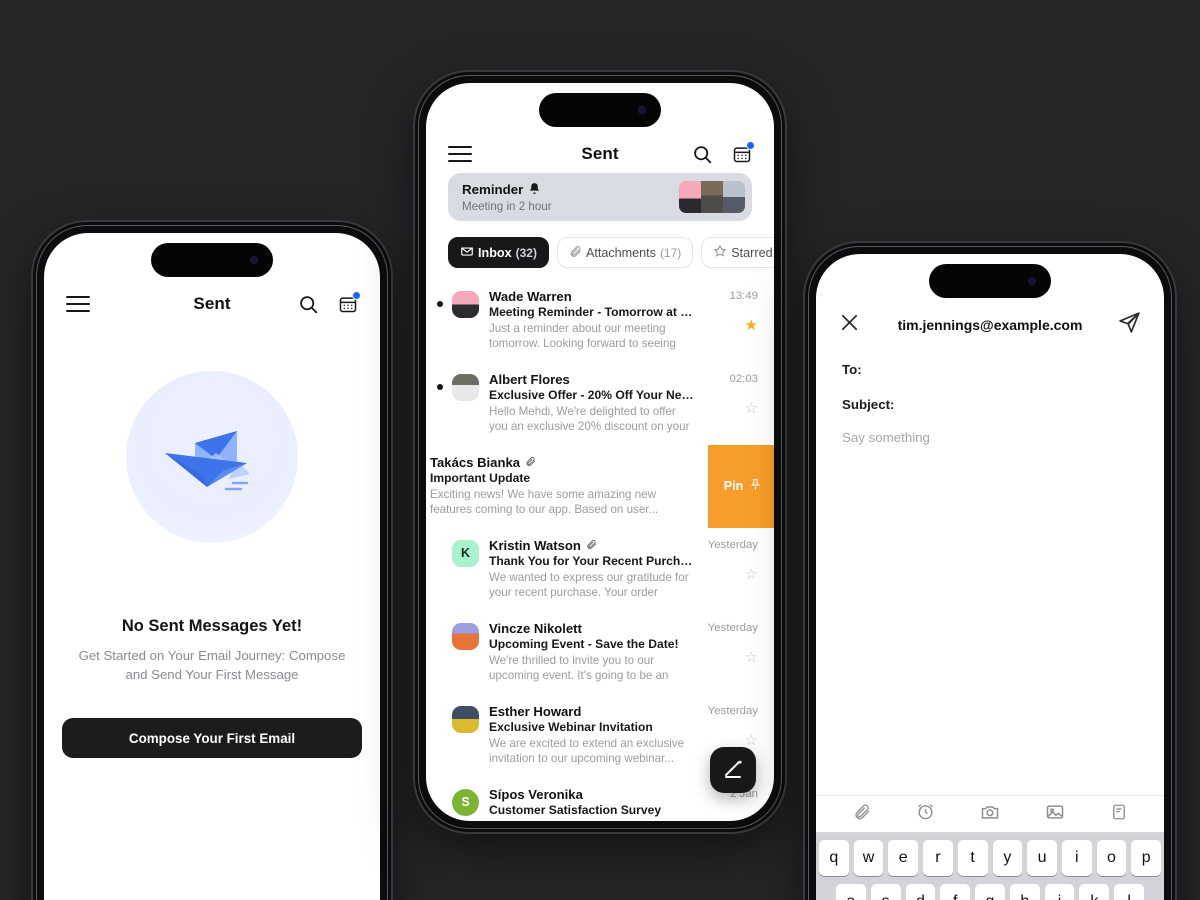 The height and width of the screenshot is (900, 1200). What do you see at coordinates (529, 379) in the screenshot?
I see `email-sender: Albert Flores` at bounding box center [529, 379].